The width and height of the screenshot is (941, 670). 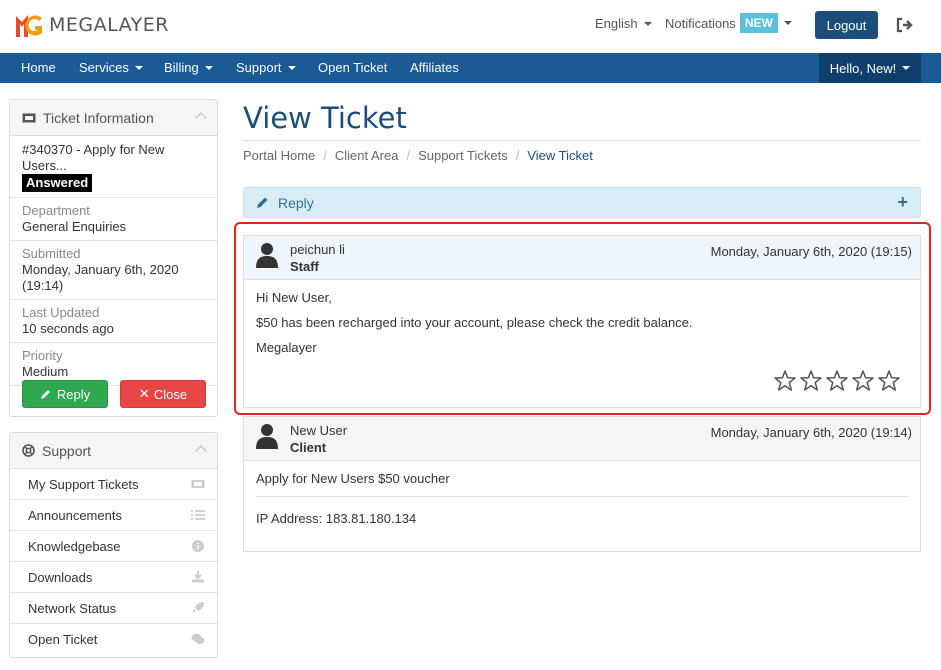 What do you see at coordinates (29, 26) in the screenshot?
I see `megalayer-logo-icon` at bounding box center [29, 26].